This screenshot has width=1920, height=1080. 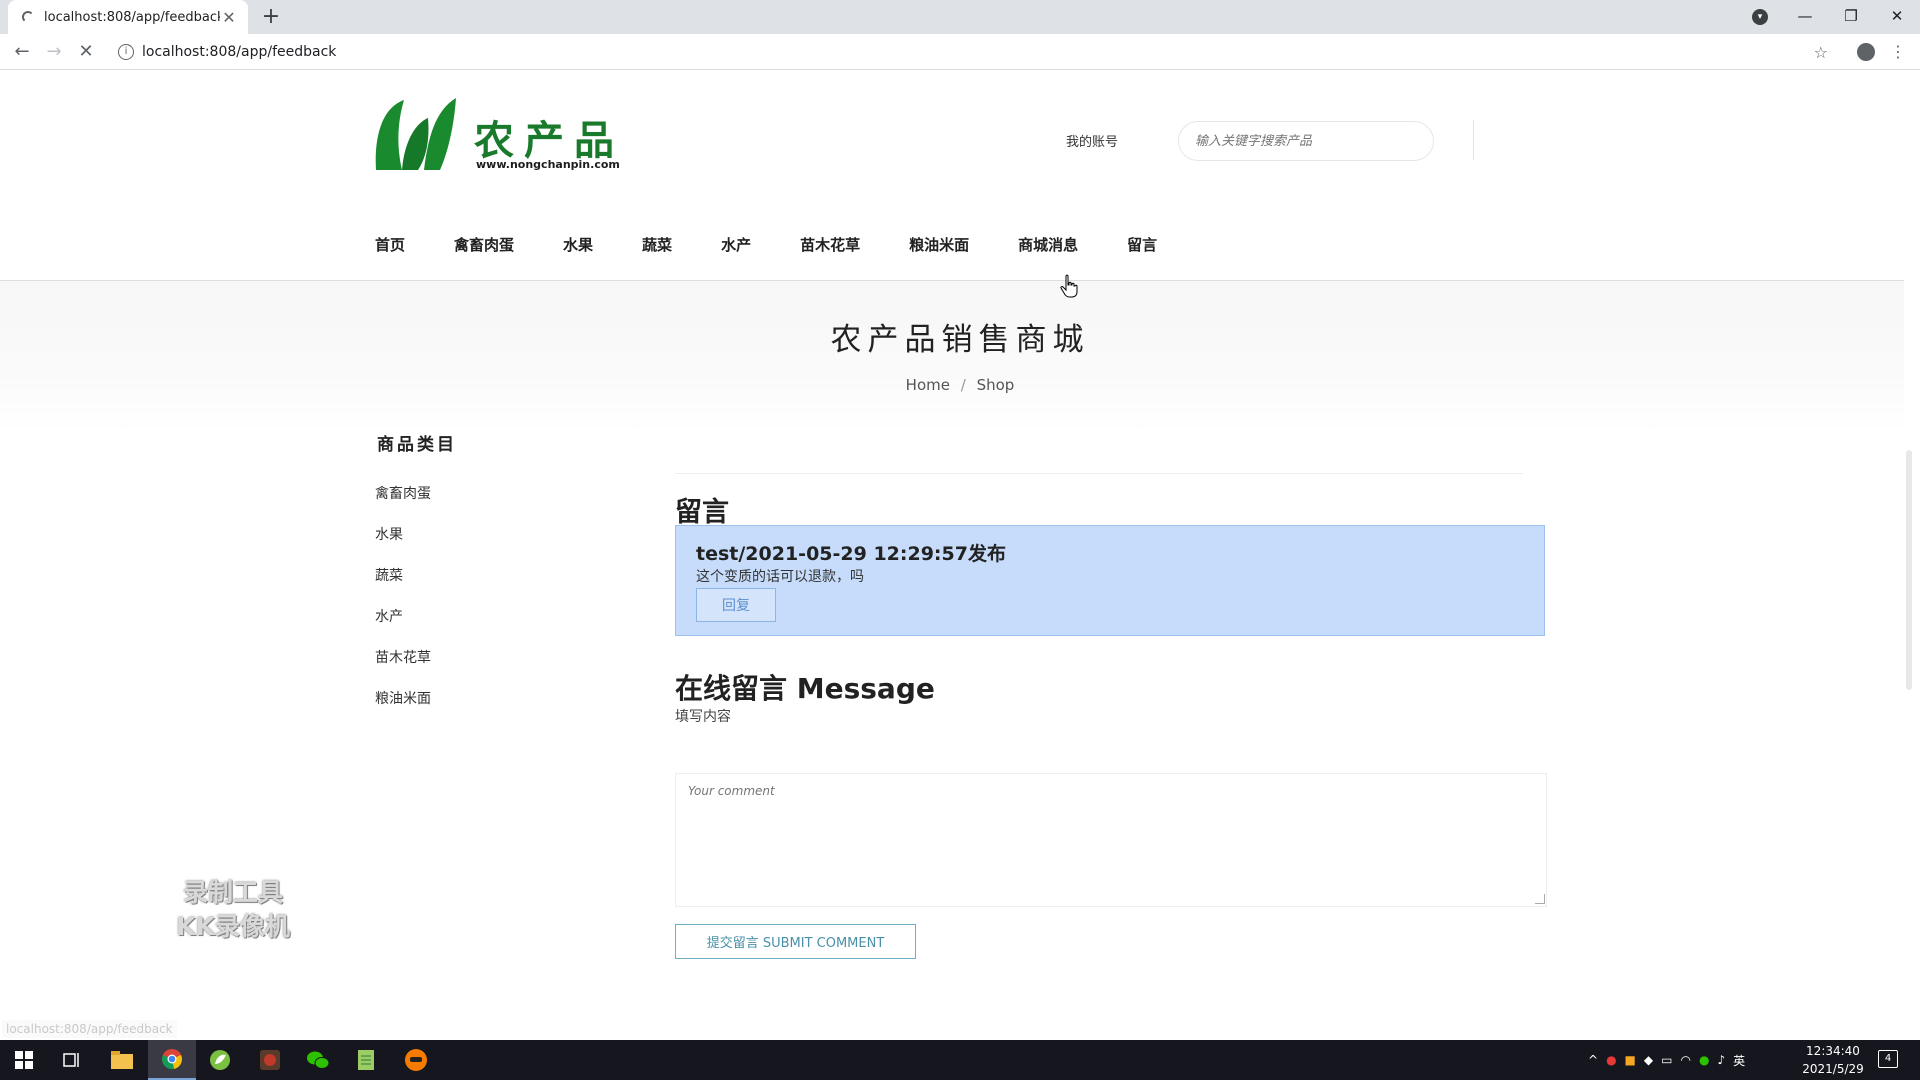 I want to click on nav-item-news: 商城消息, so click(x=1048, y=246).